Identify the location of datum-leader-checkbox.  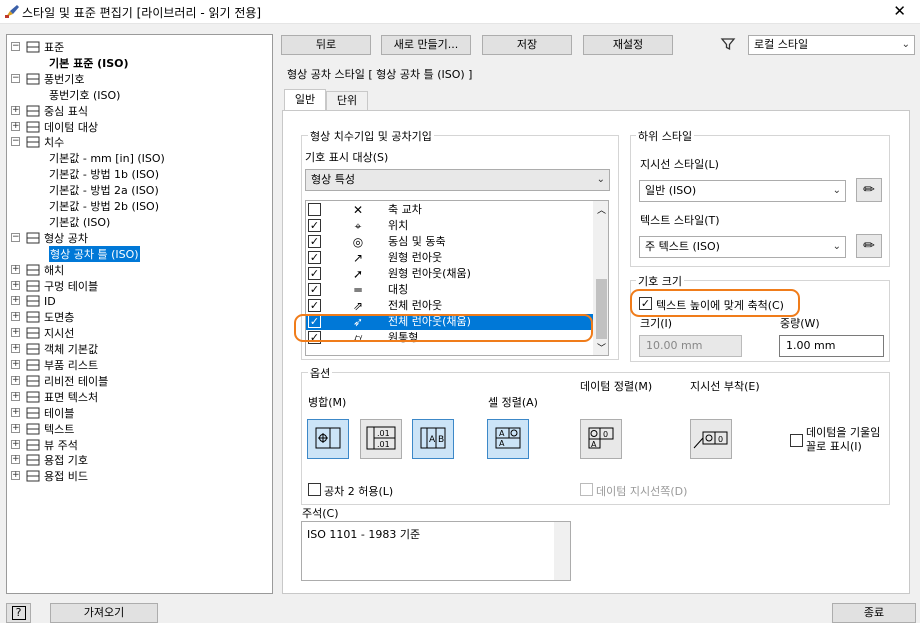
(586, 489).